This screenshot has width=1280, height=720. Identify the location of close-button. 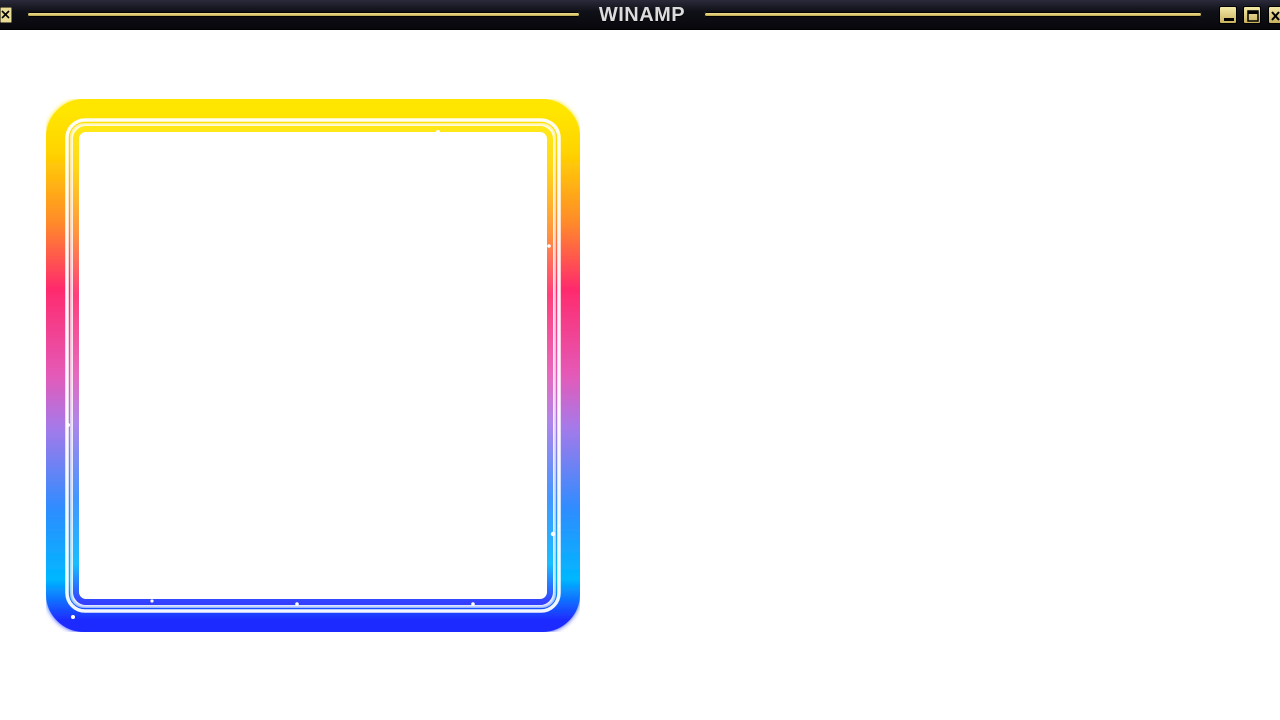
(1274, 15).